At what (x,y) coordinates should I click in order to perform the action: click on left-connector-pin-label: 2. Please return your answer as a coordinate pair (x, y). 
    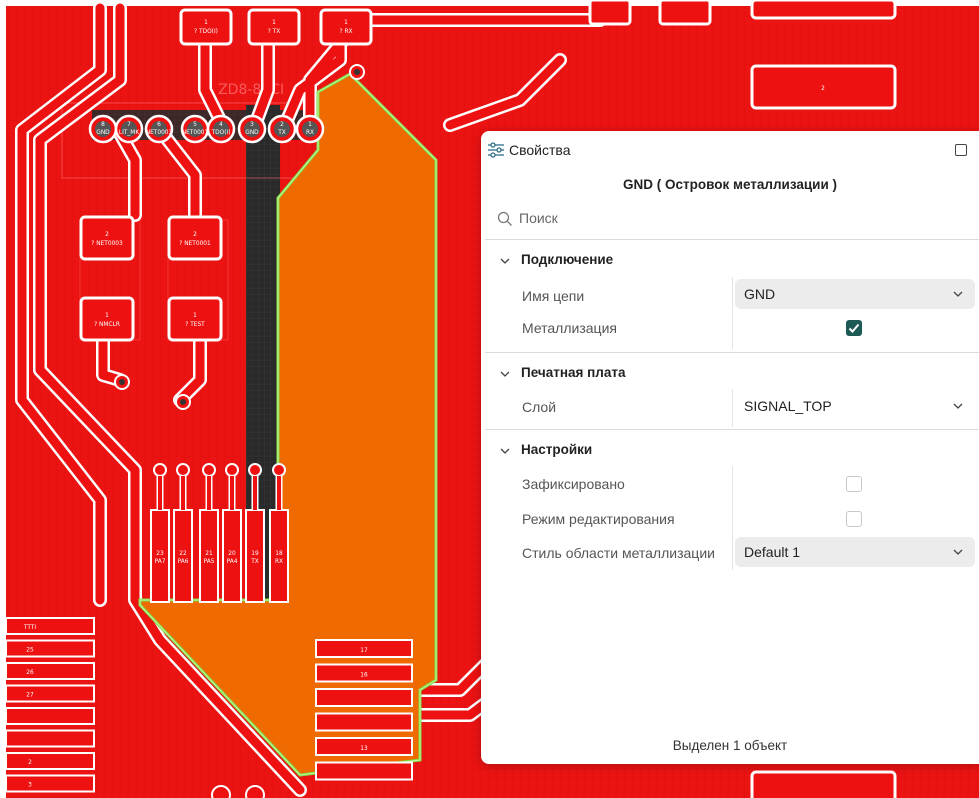
    Looking at the image, I should click on (30, 762).